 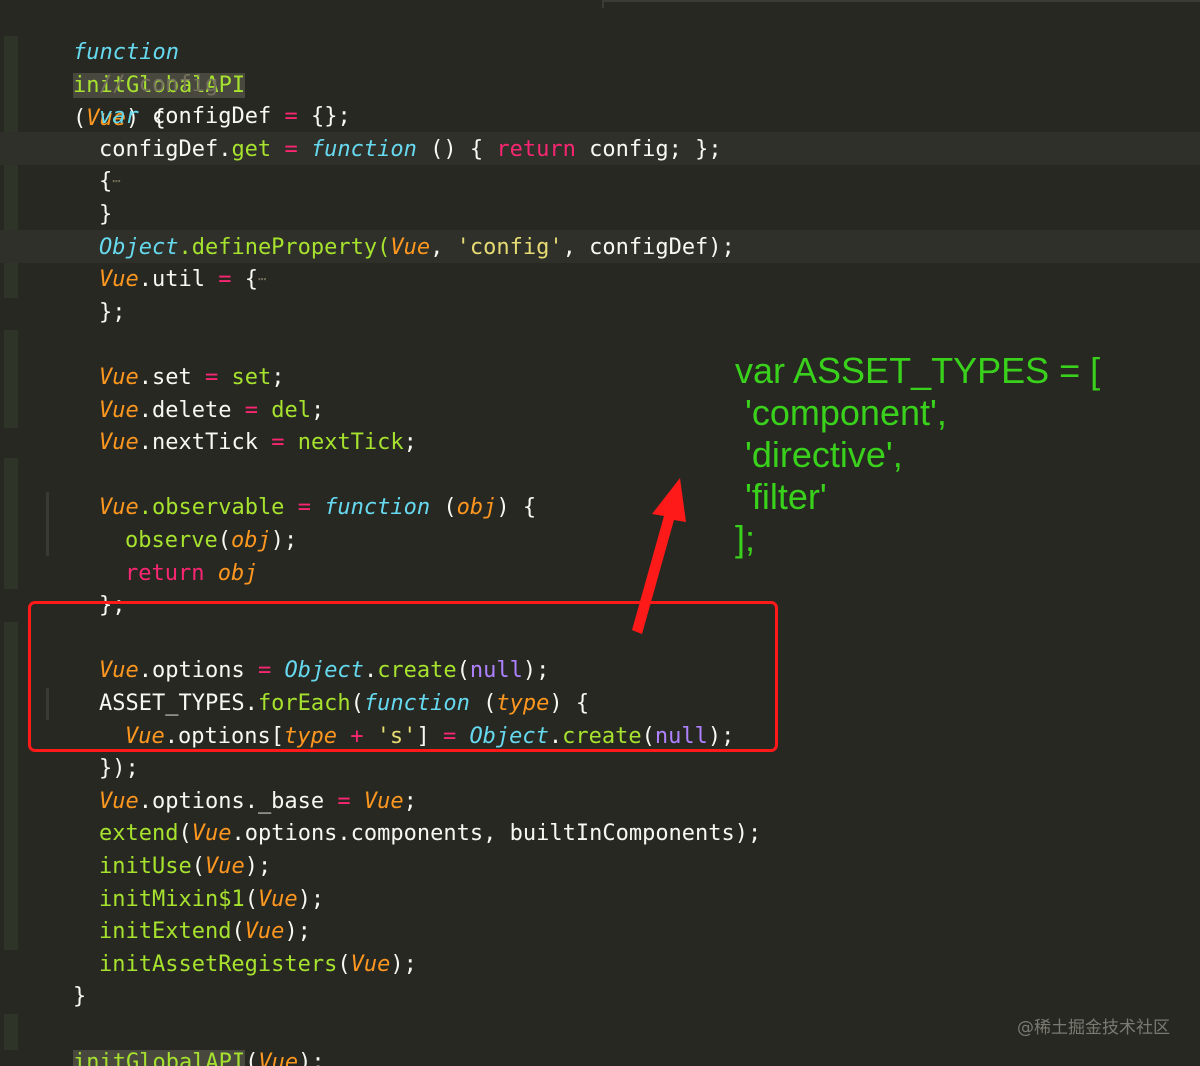 What do you see at coordinates (1093, 1028) in the screenshot?
I see `watermark: @稀土掘金技术社区` at bounding box center [1093, 1028].